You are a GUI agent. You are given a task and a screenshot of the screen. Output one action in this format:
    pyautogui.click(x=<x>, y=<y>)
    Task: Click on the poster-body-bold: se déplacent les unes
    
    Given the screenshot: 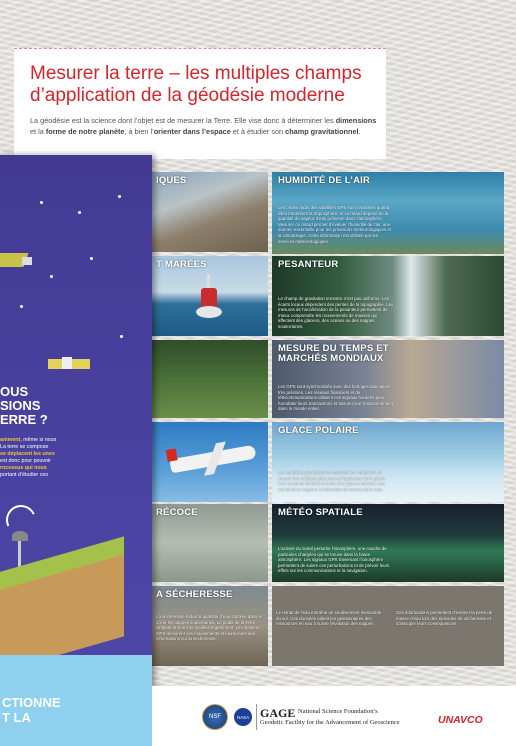 What is the action you would take?
    pyautogui.click(x=27, y=454)
    